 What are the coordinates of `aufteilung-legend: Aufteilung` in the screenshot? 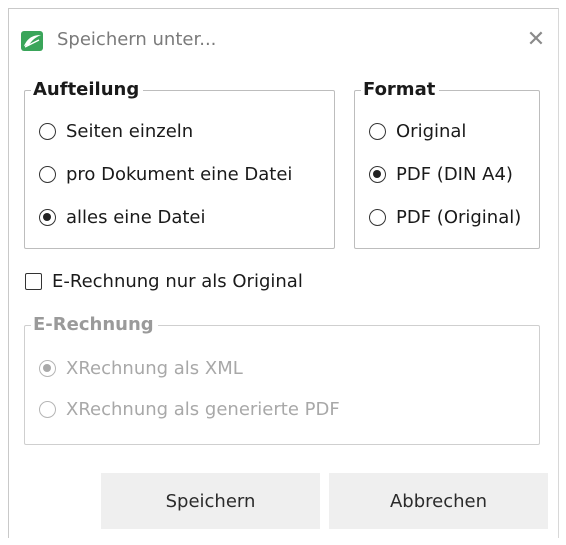 It's located at (87, 90).